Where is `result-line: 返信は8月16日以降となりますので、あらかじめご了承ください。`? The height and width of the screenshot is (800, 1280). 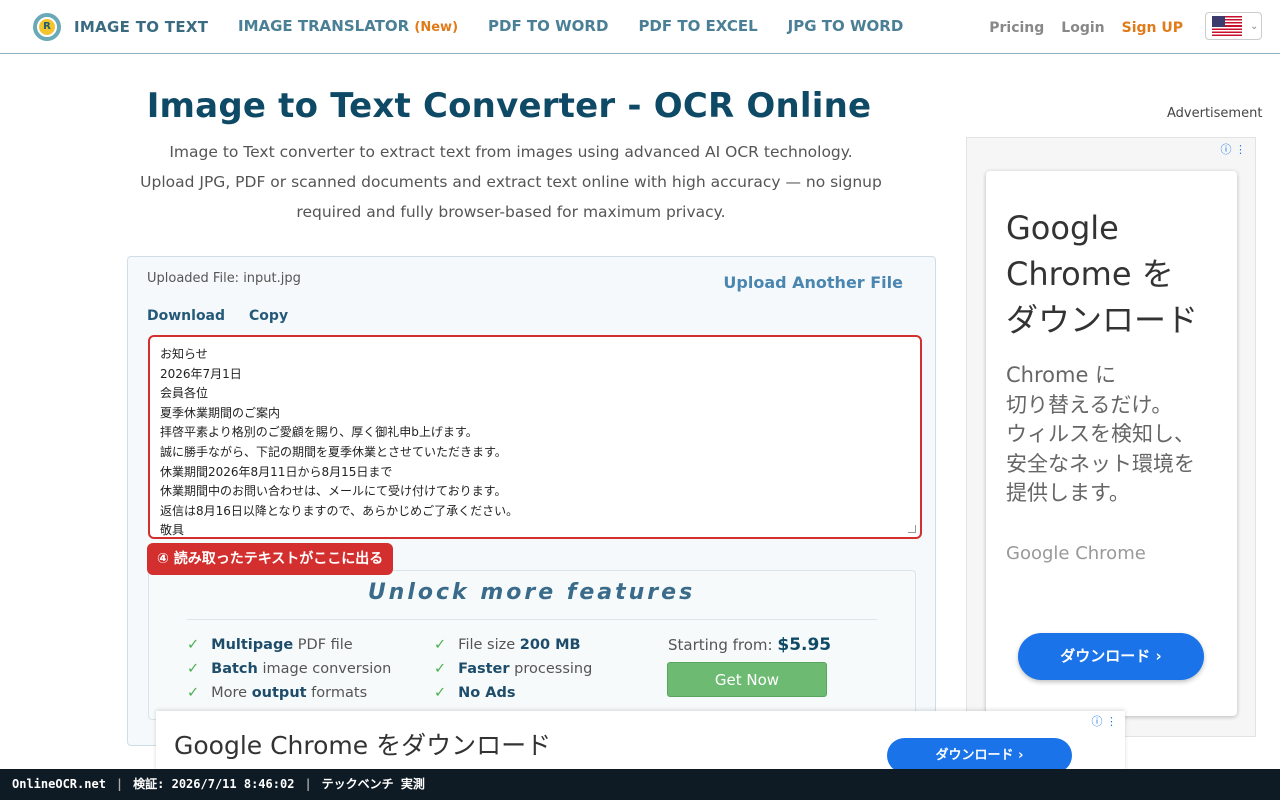
result-line: 返信は8月16日以降となりますので、あらかじめご了承ください。 is located at coordinates (339, 510).